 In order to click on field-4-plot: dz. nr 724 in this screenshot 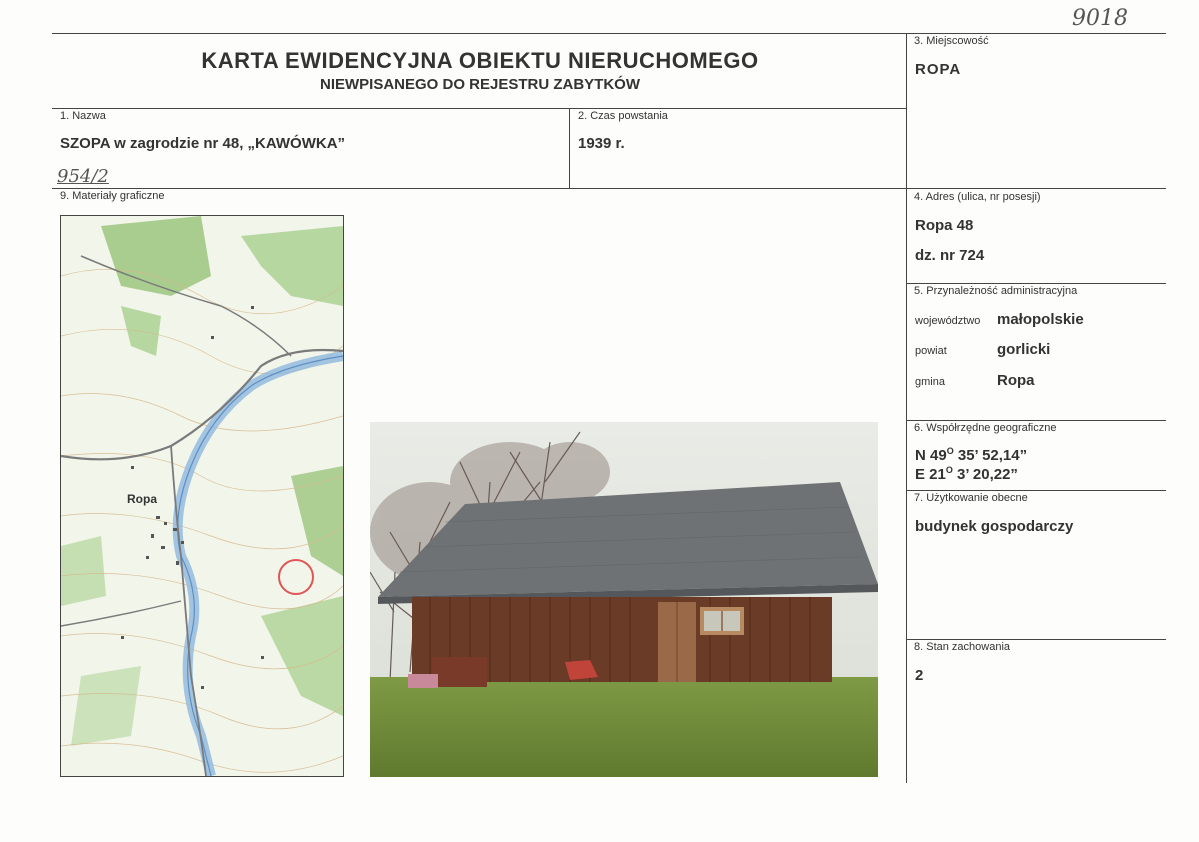, I will do `click(950, 255)`.